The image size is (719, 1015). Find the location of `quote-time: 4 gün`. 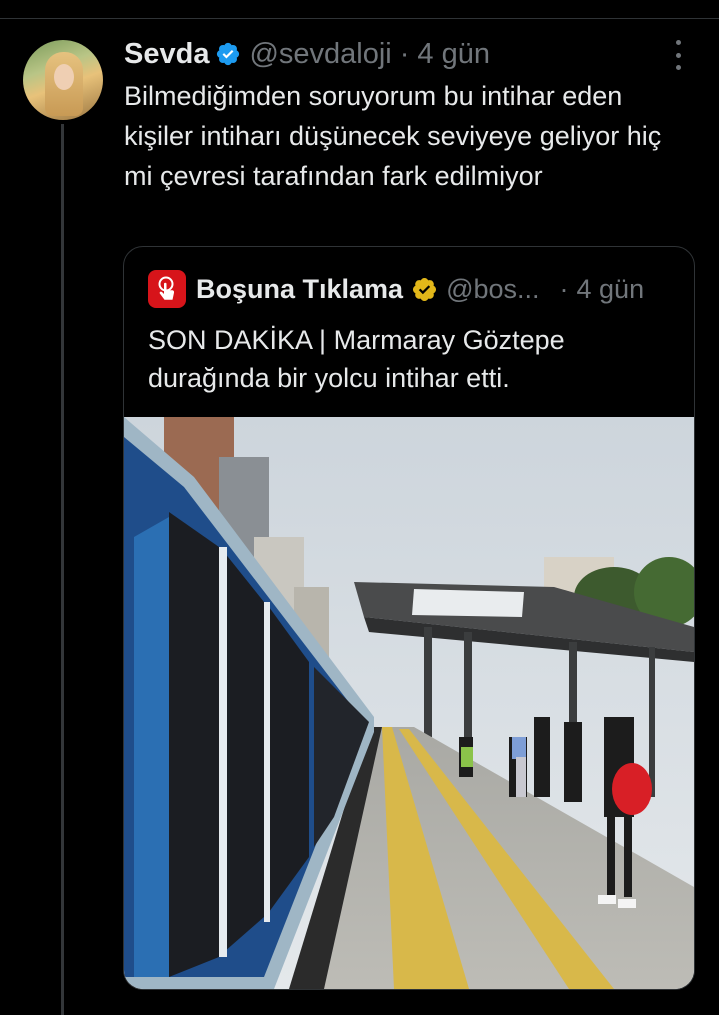

quote-time: 4 gün is located at coordinates (611, 289).